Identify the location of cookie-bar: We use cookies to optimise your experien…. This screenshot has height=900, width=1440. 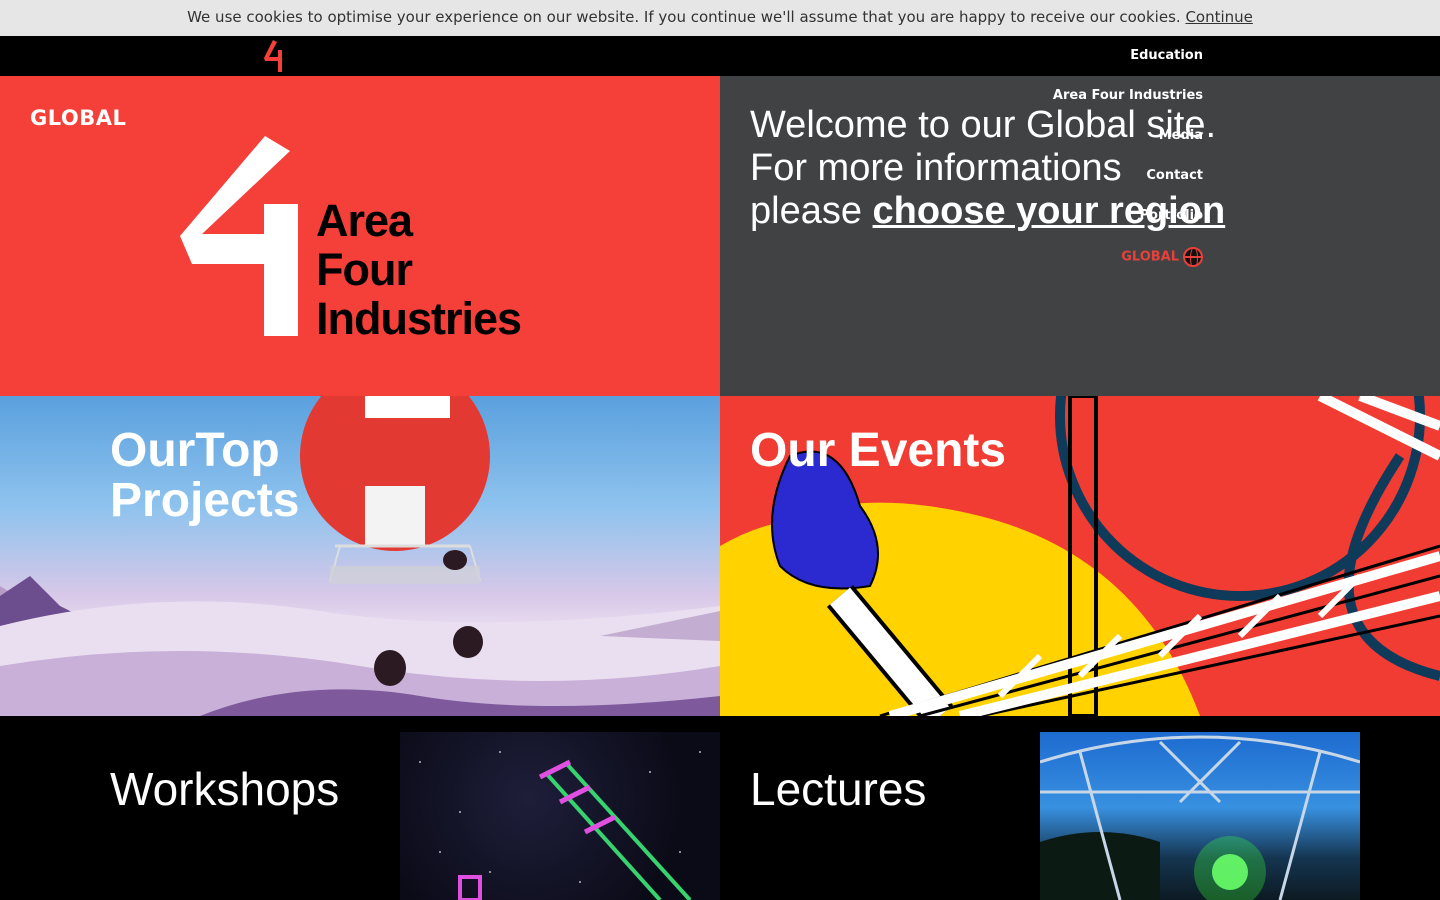
(720, 18).